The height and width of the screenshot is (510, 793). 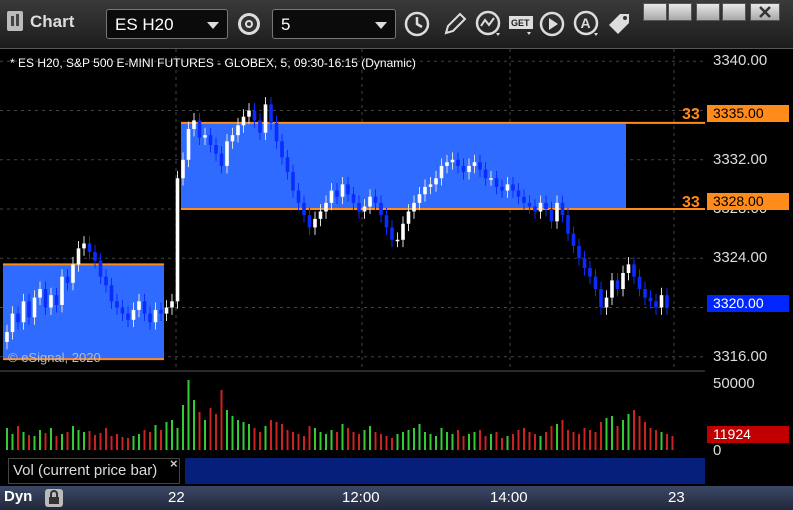 I want to click on price-zone, so click(x=403, y=165).